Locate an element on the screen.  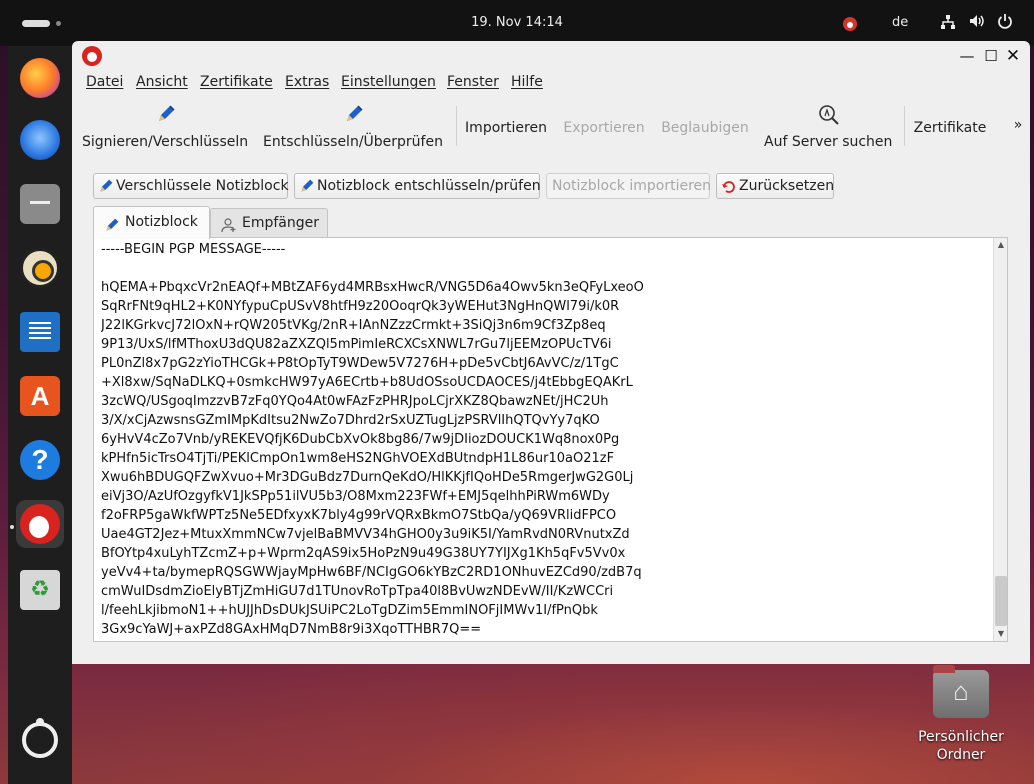
encrypt-notepad-button: Verschlüssele Notizblock is located at coordinates (191, 186).